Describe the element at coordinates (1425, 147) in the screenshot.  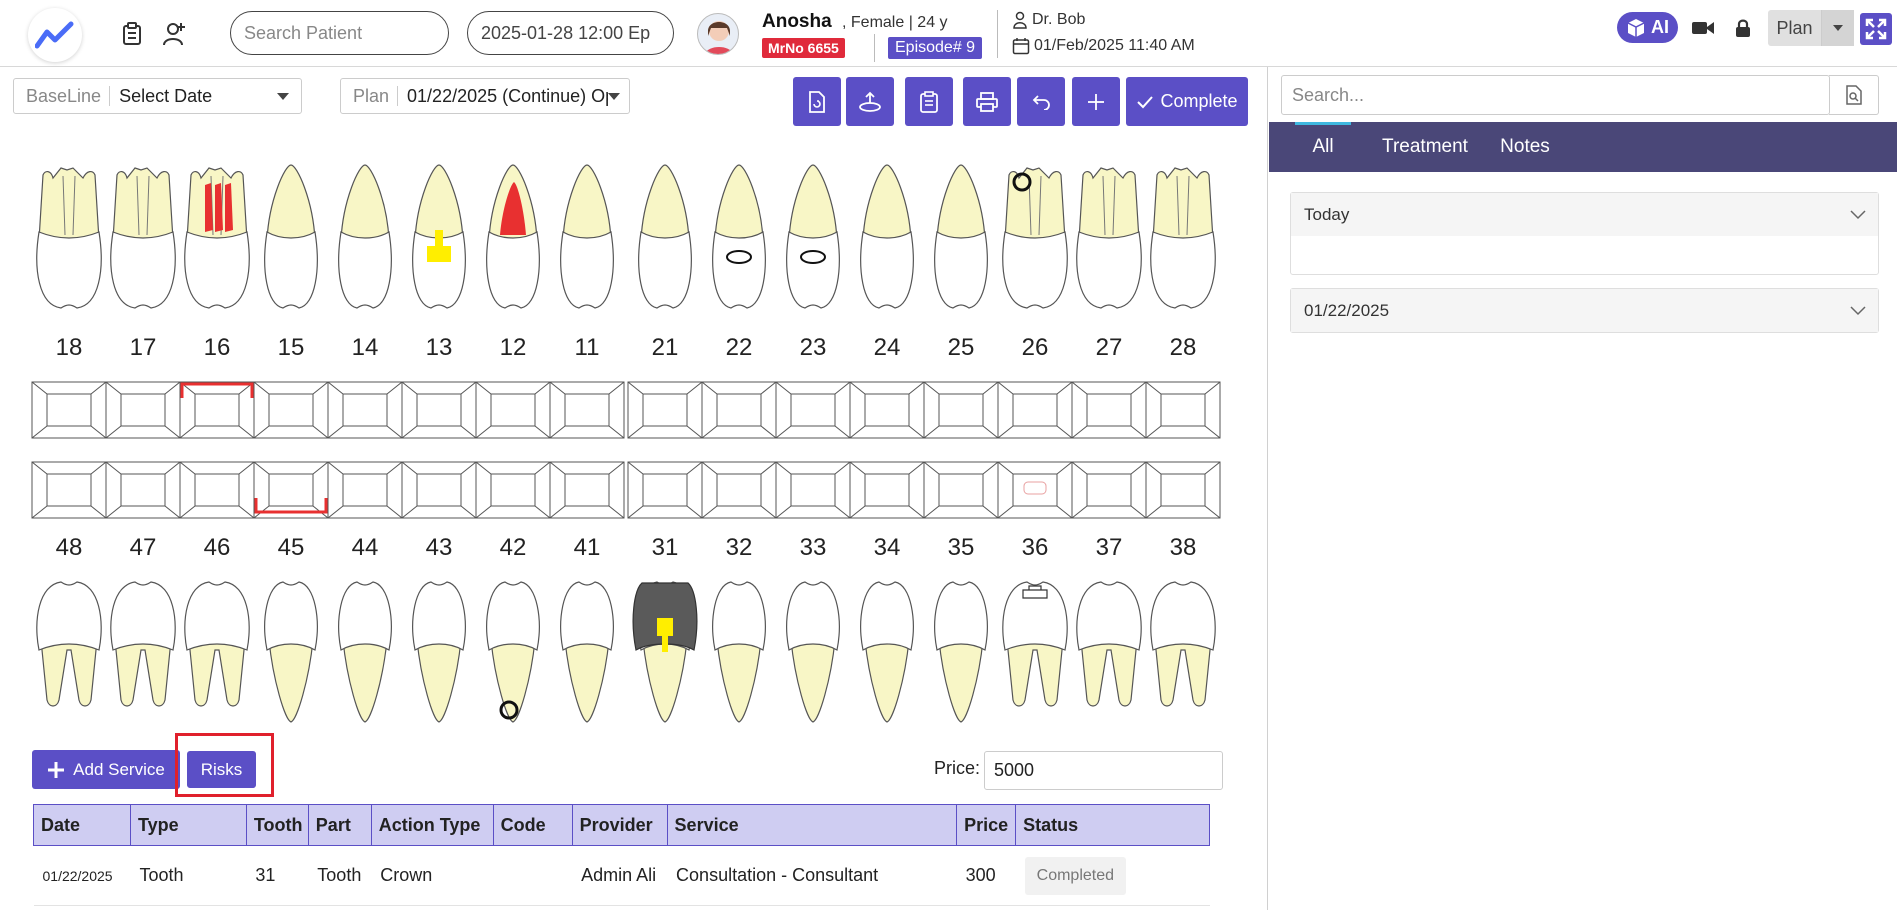
I see `tab-treatment: Treatment` at that location.